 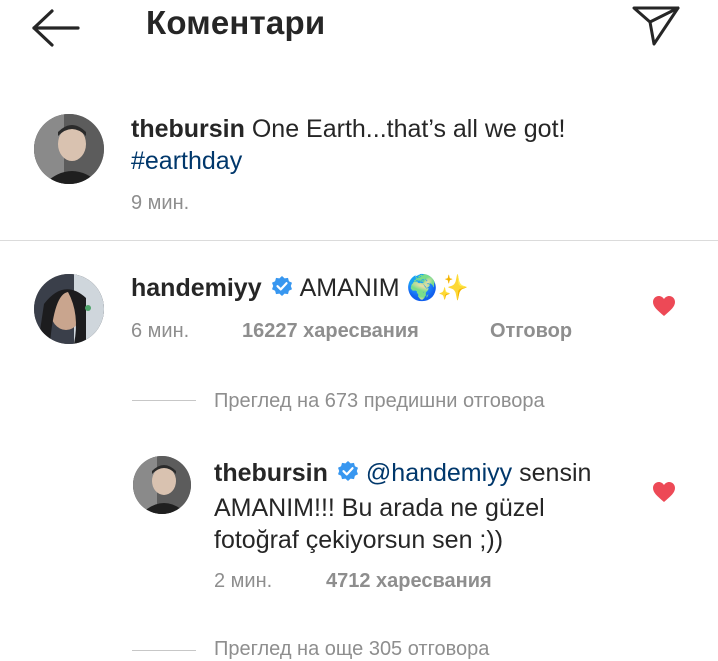 I want to click on reply-button: Отговор, so click(x=531, y=331).